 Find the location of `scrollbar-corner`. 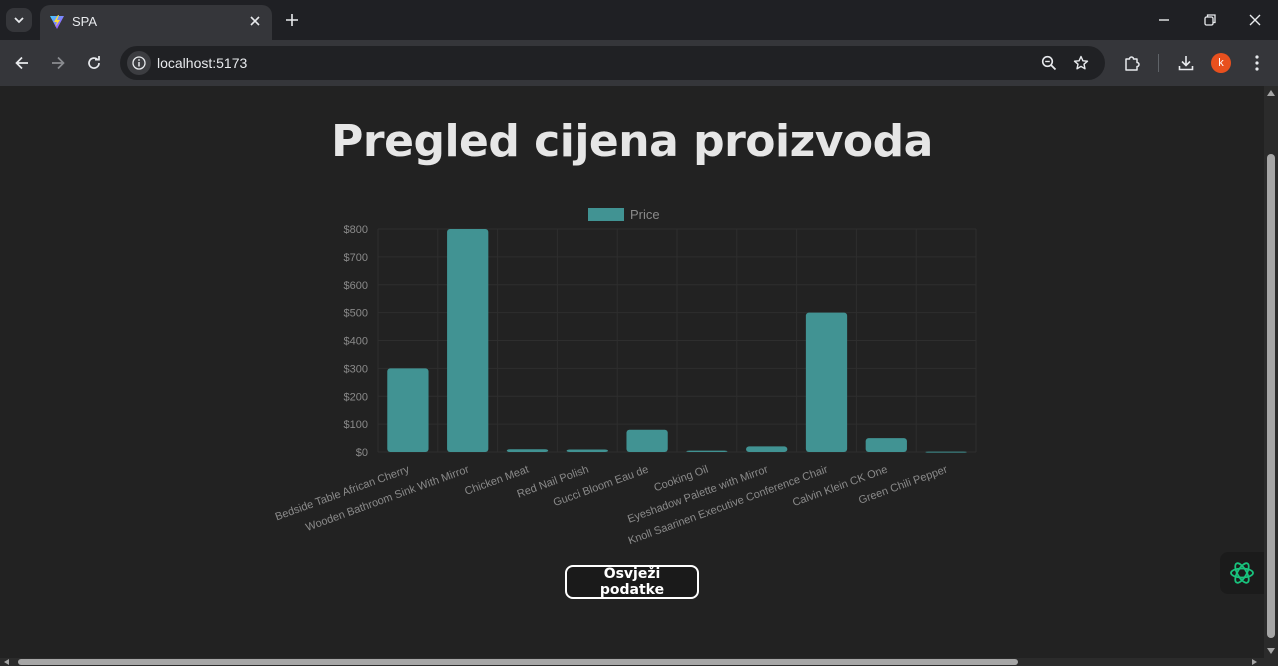

scrollbar-corner is located at coordinates (1271, 662).